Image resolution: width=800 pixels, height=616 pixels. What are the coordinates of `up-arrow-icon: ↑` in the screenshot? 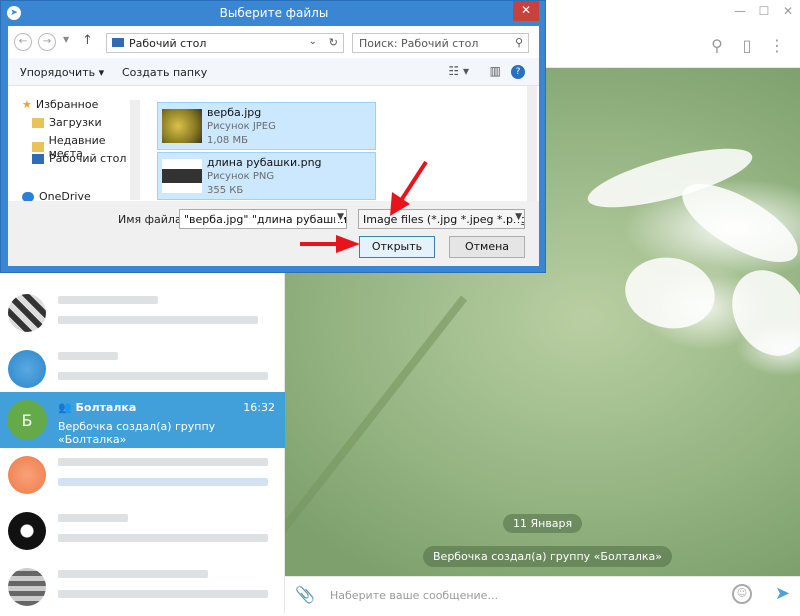 It's located at (87, 40).